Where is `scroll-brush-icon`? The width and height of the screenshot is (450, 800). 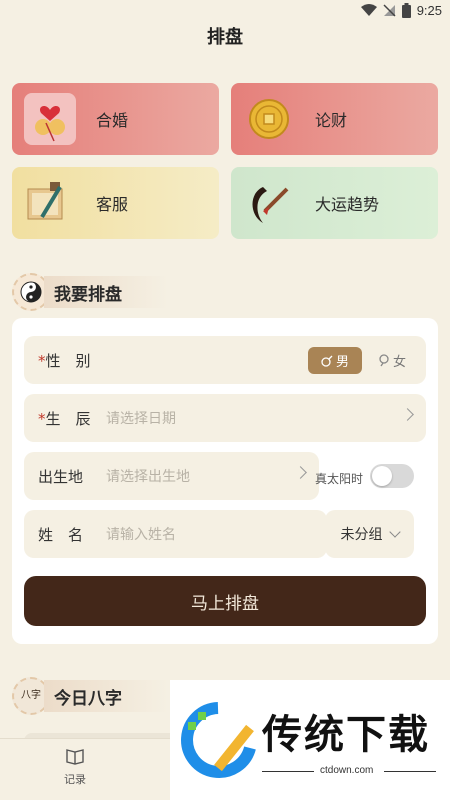
scroll-brush-icon is located at coordinates (50, 203).